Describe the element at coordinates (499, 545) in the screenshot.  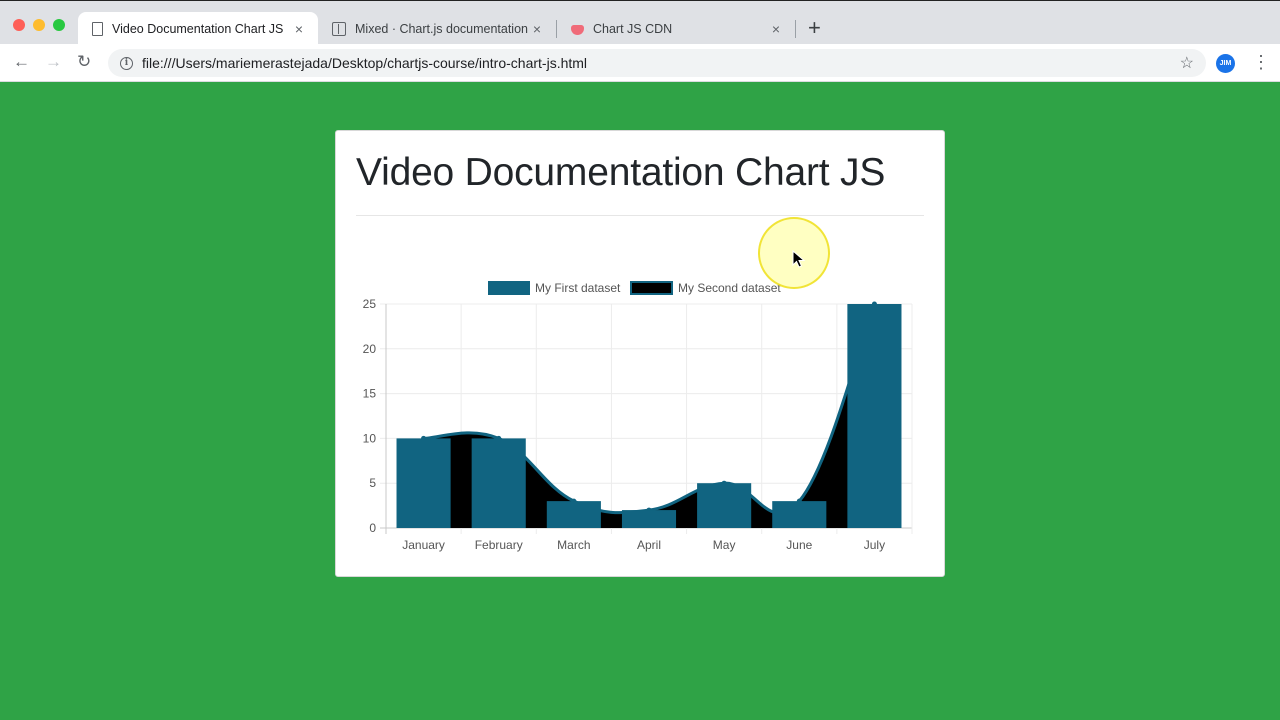
I see `x-tick-label: February` at that location.